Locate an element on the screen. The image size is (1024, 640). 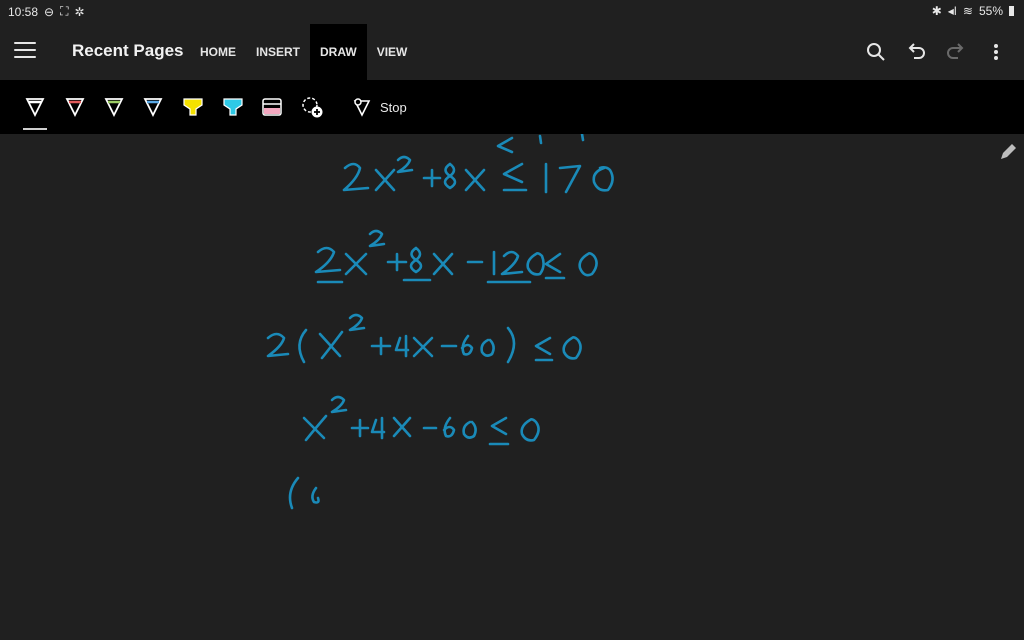
bluetooth-icon: ✱ is located at coordinates (936, 11).